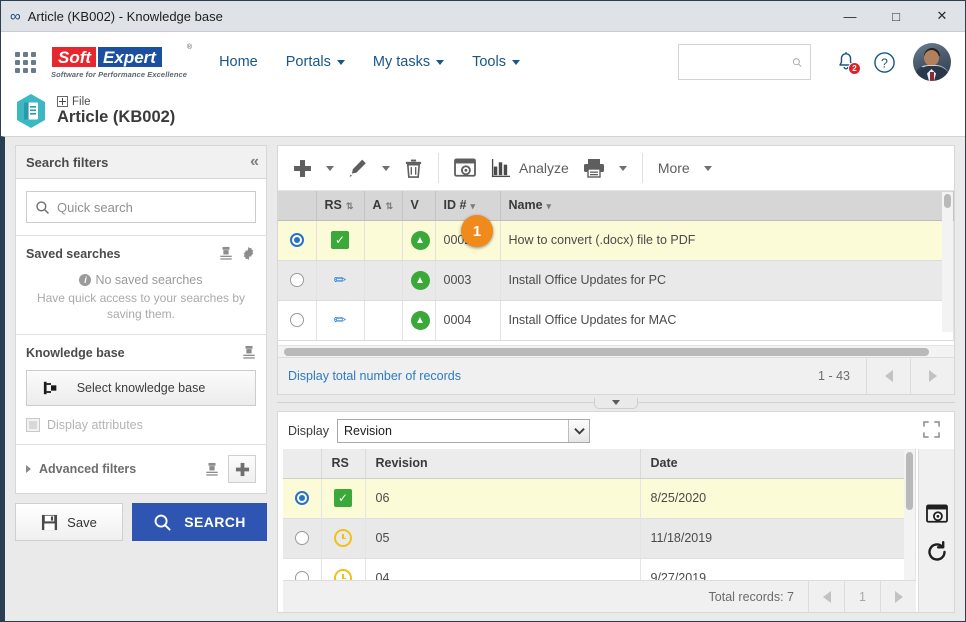  What do you see at coordinates (25, 62) in the screenshot?
I see `grid-apps-icon` at bounding box center [25, 62].